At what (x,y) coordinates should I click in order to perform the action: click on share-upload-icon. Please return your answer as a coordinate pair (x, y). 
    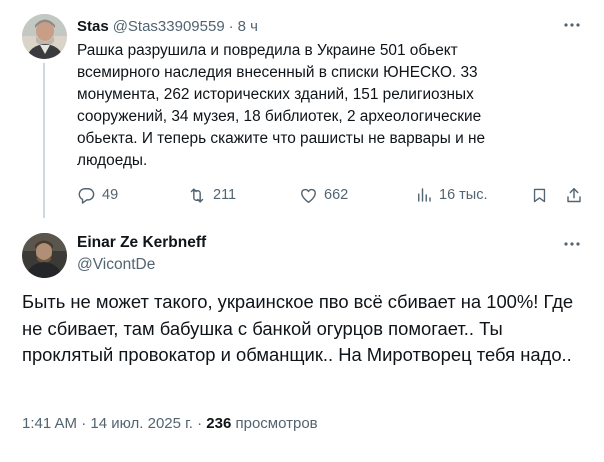
    Looking at the image, I should click on (574, 195).